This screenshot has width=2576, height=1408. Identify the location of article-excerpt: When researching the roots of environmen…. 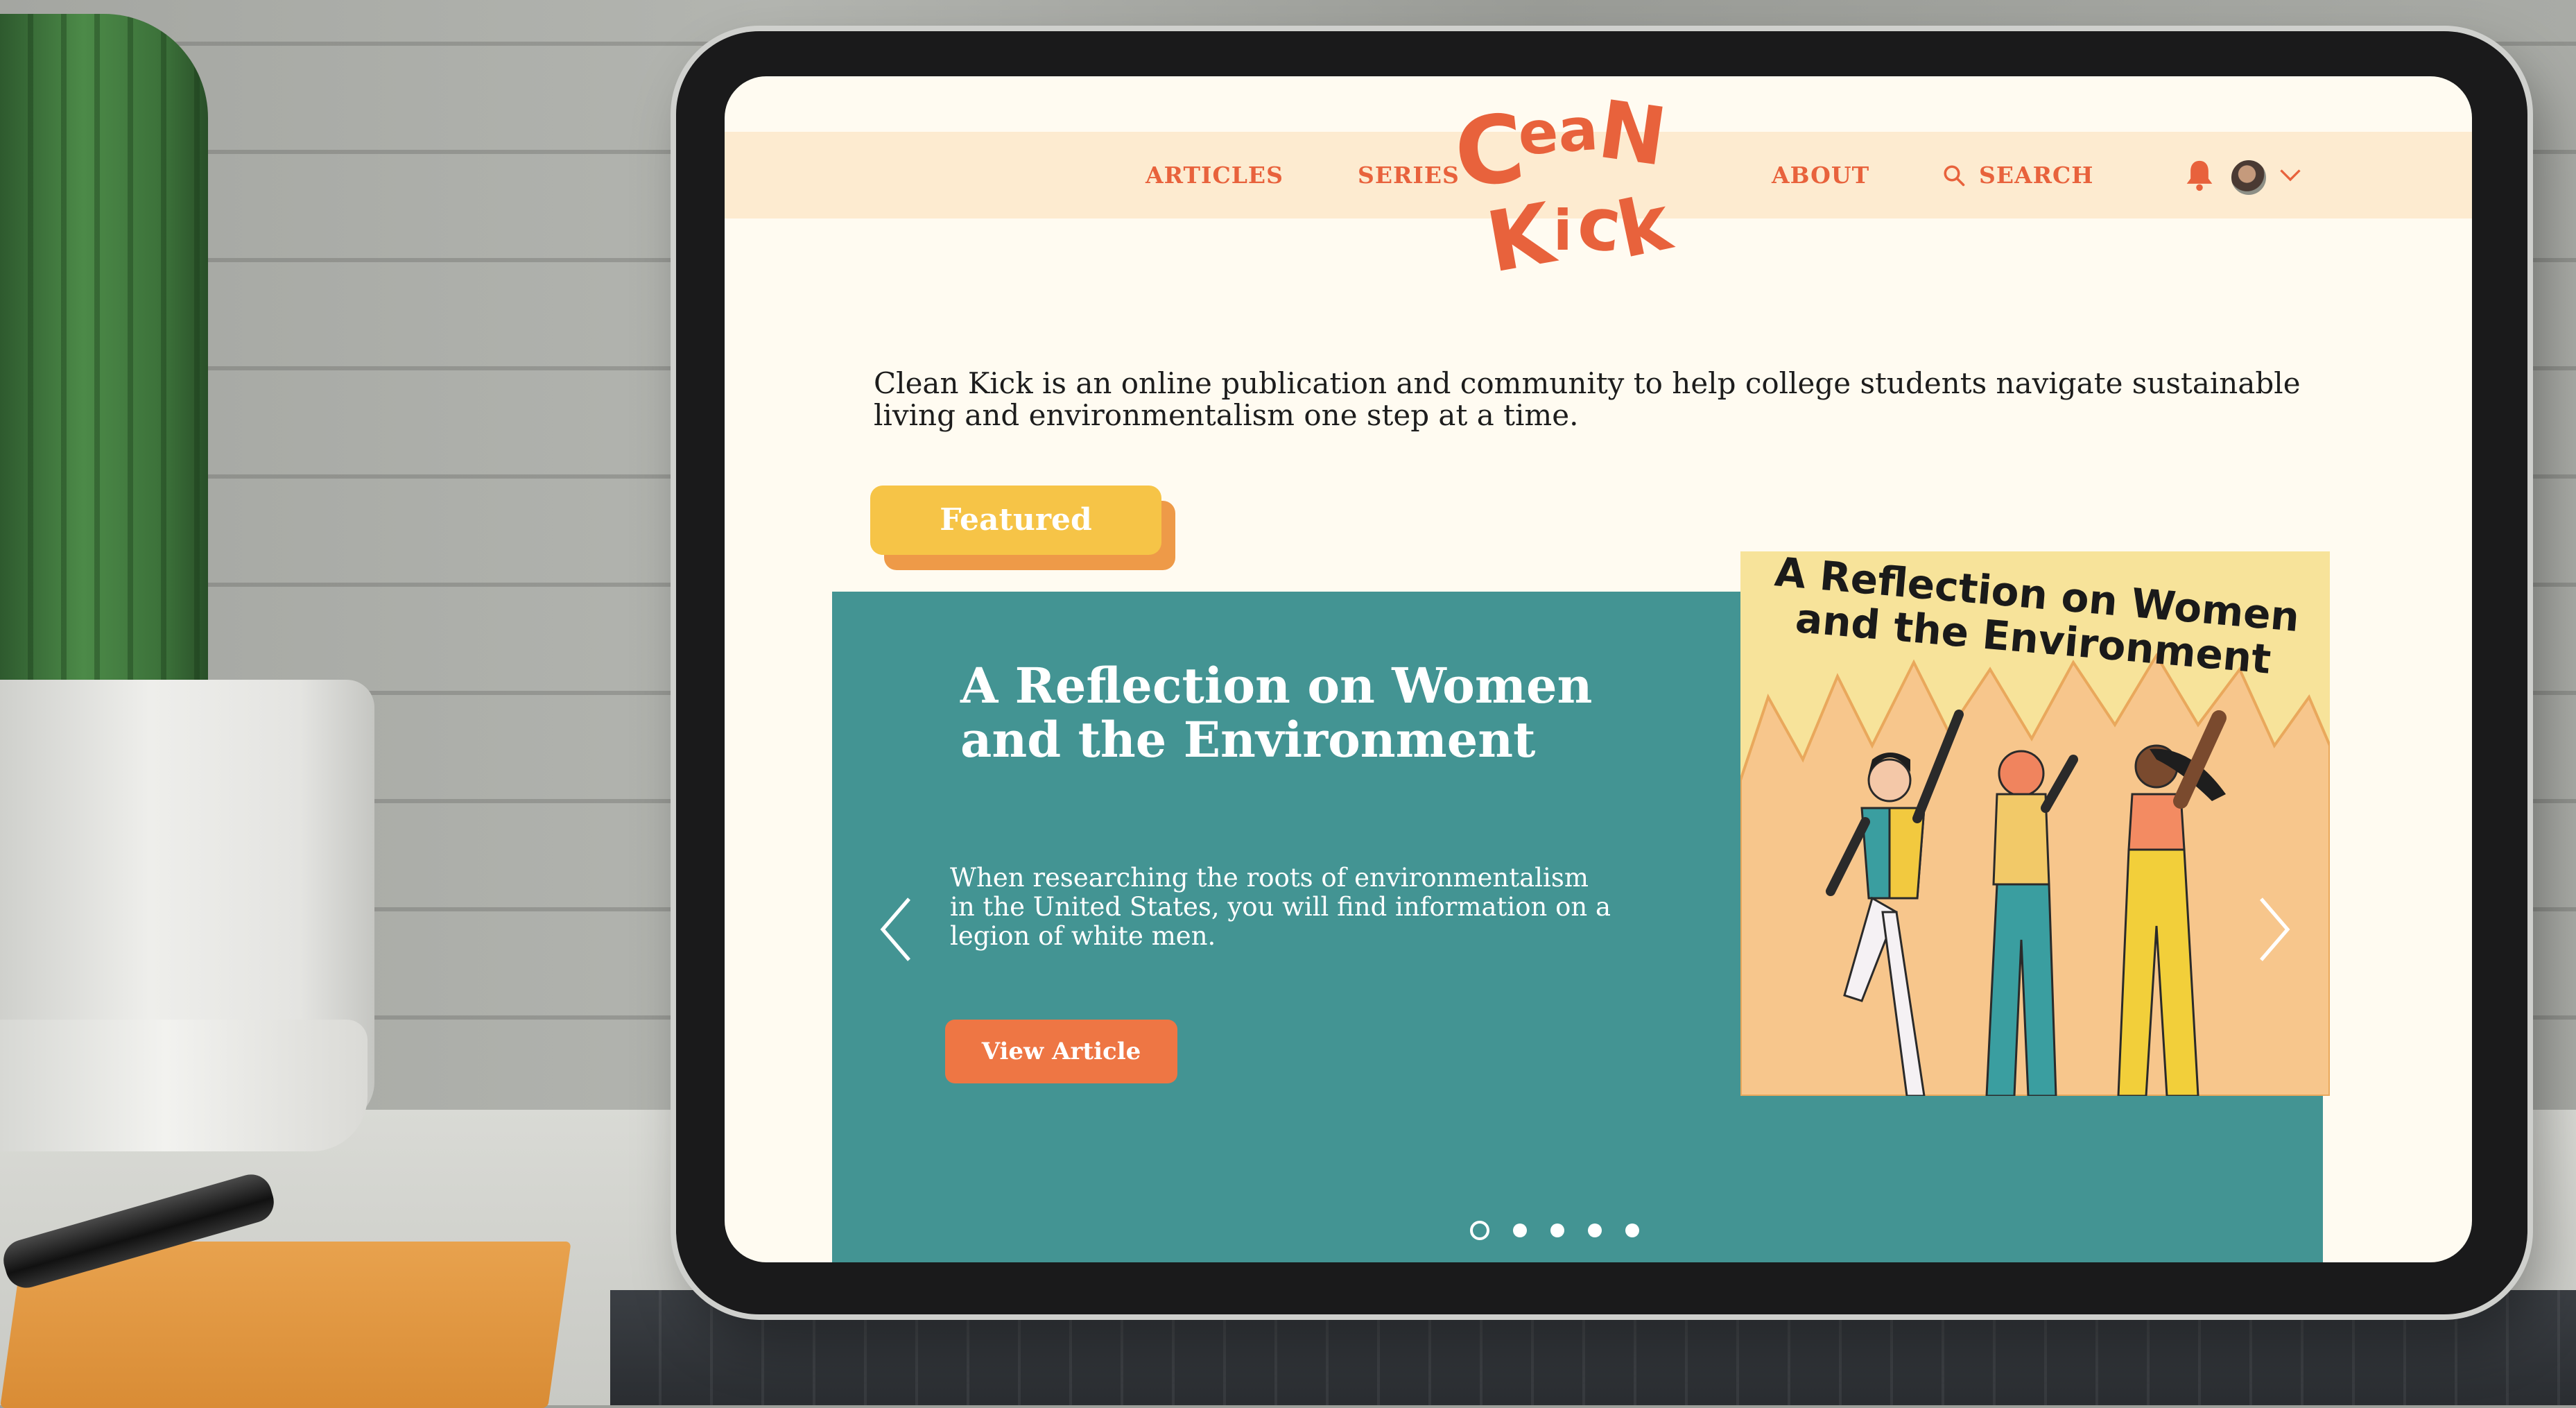
(1280, 907).